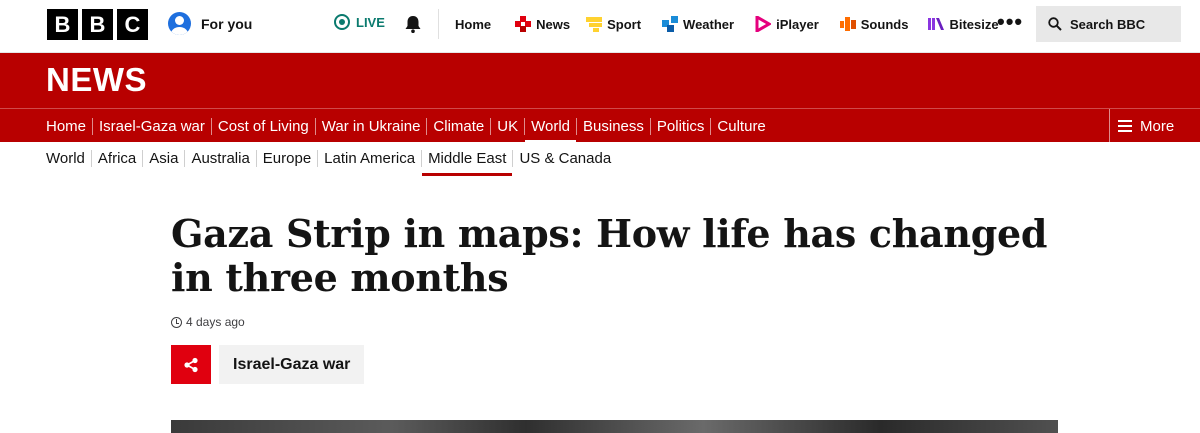 The height and width of the screenshot is (433, 1200). What do you see at coordinates (670, 24) in the screenshot?
I see `weather-icon` at bounding box center [670, 24].